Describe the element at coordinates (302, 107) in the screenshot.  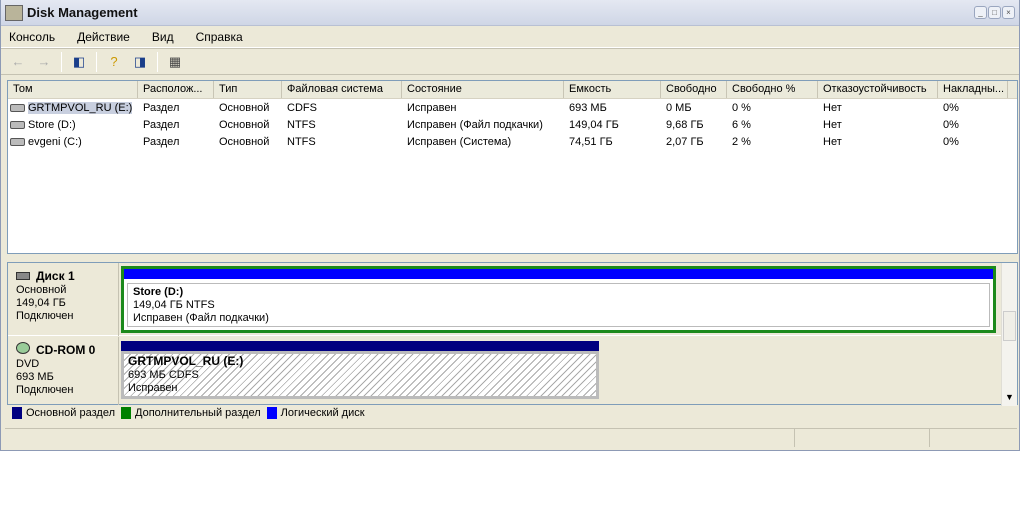
I see `table-cell: CDFS` at that location.